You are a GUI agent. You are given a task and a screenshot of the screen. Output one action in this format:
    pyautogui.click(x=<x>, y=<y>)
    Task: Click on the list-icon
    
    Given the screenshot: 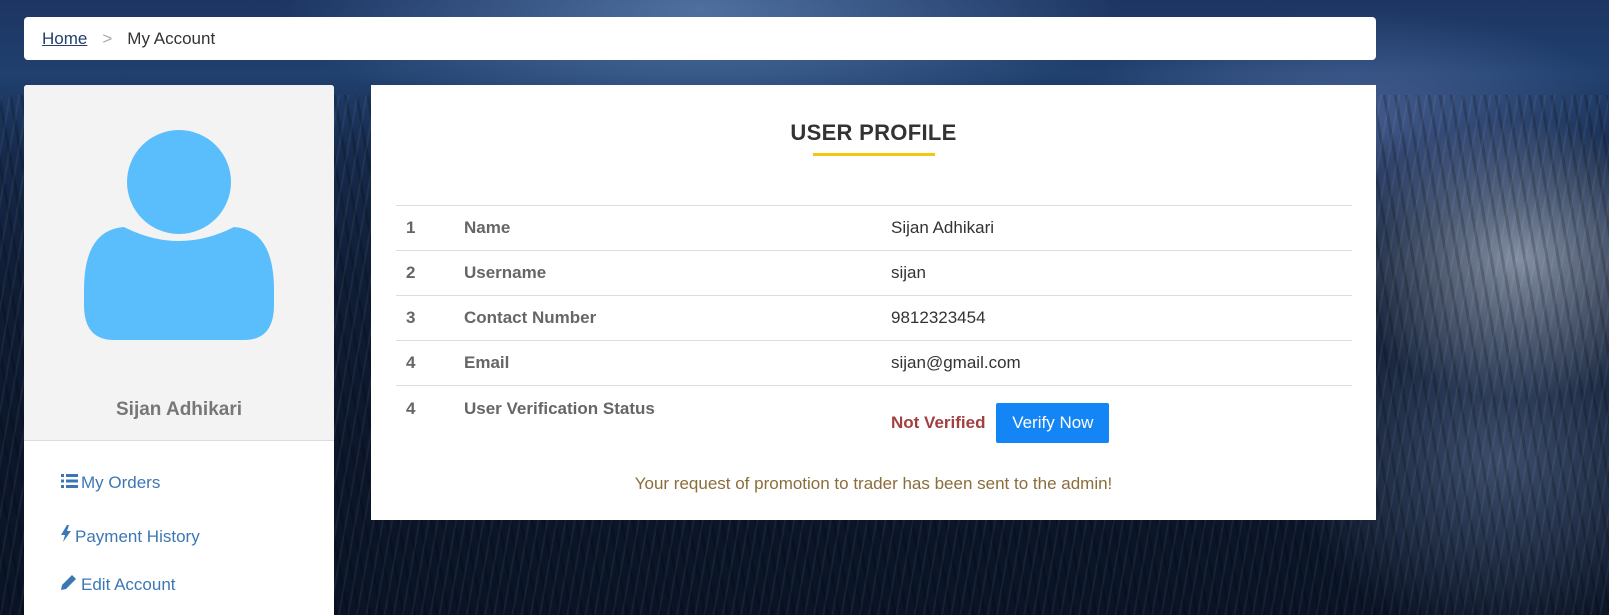 What is the action you would take?
    pyautogui.click(x=71, y=483)
    